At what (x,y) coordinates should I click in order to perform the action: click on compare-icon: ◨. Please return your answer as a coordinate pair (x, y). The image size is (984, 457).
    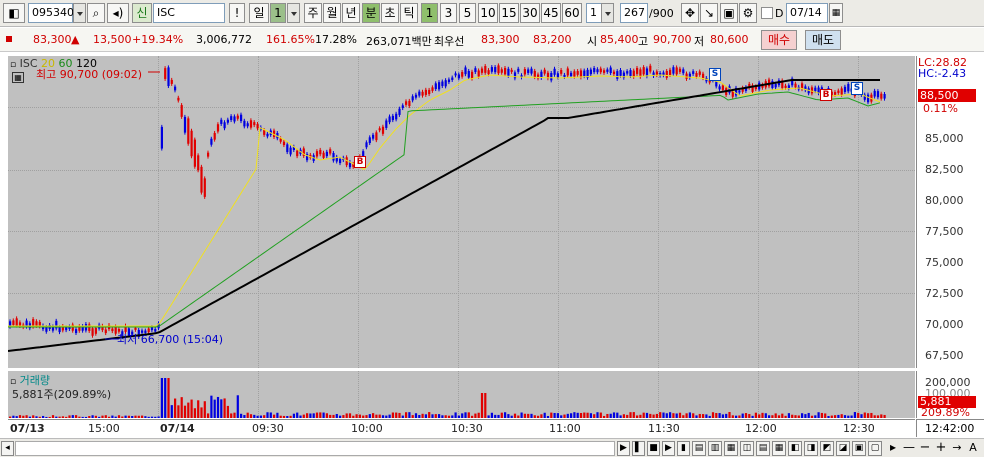
    Looking at the image, I should click on (811, 448).